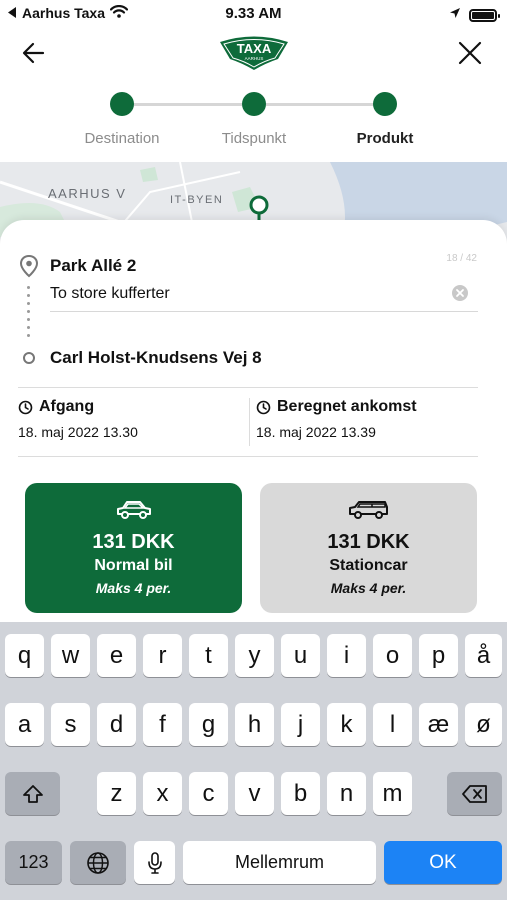  Describe the element at coordinates (116, 655) in the screenshot. I see `key-e: e` at that location.